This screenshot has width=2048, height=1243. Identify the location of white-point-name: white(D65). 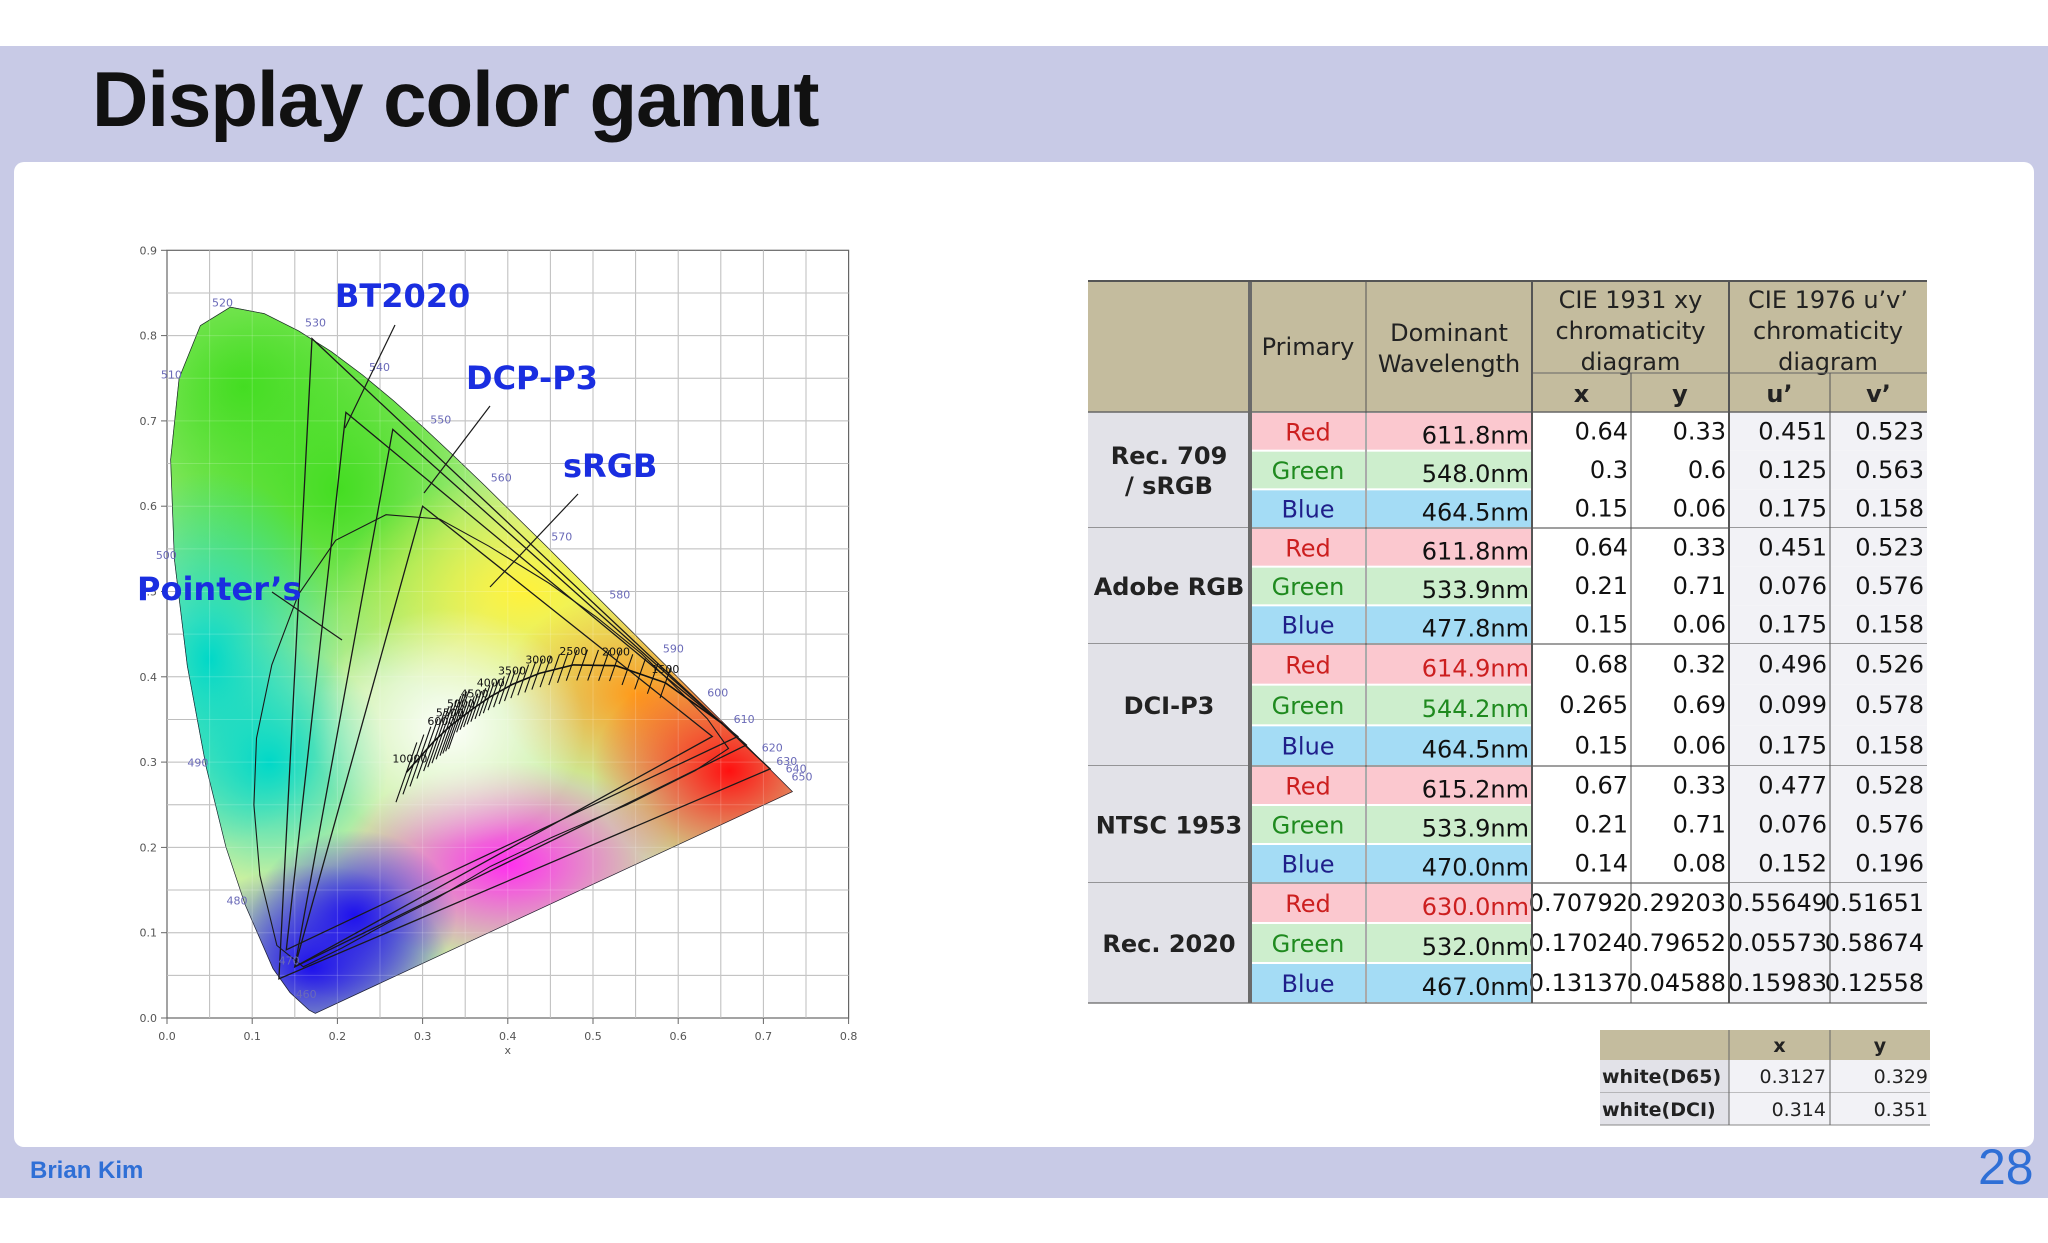
(1661, 1077).